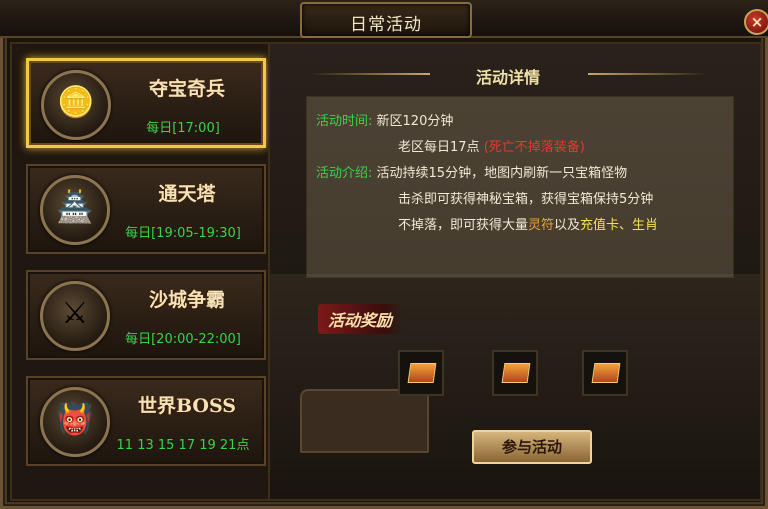 Image resolution: width=768 pixels, height=509 pixels. What do you see at coordinates (76, 105) in the screenshot?
I see `treasure-ingot-icon: 🪙` at bounding box center [76, 105].